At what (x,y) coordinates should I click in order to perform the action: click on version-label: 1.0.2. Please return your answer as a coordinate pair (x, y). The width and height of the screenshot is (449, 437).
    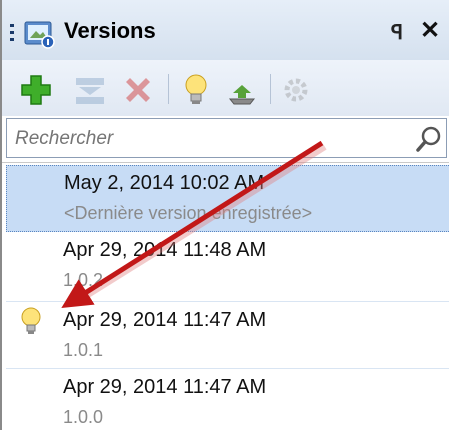
    Looking at the image, I should click on (83, 280).